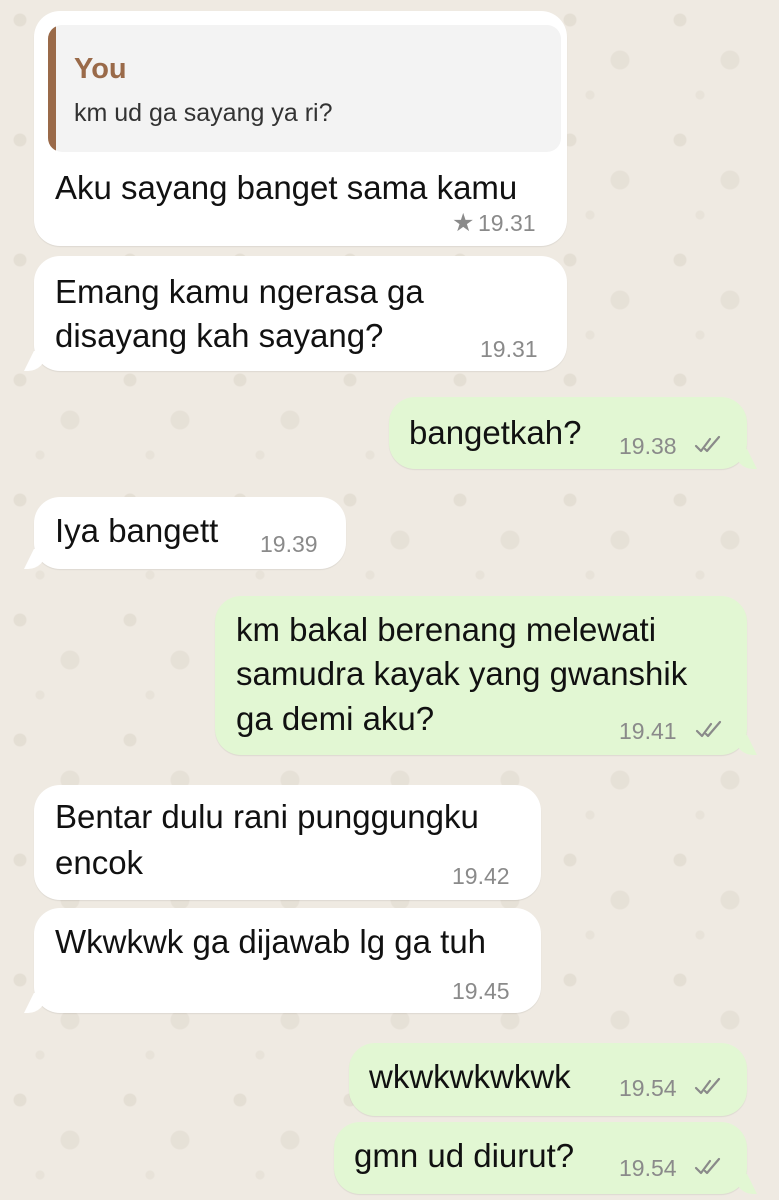  I want to click on reply-quote: You km ud ga sayang ya ri?, so click(304, 88).